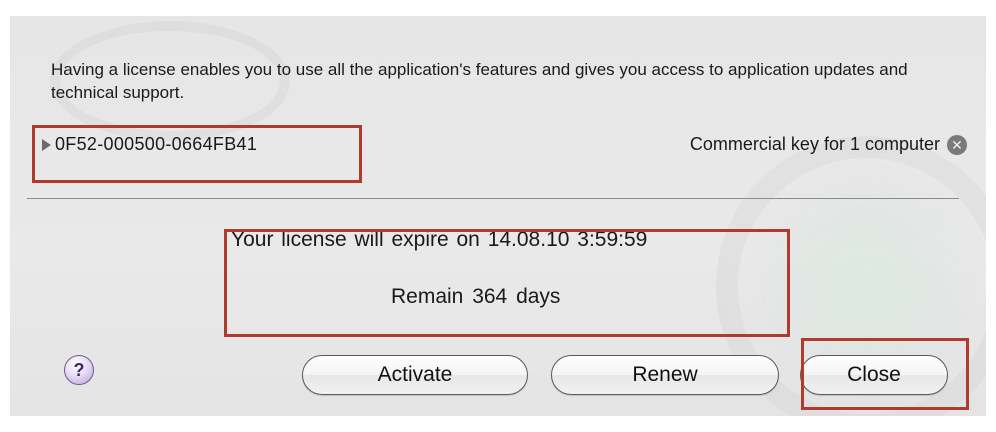 This screenshot has height=432, width=996. I want to click on highlight-expiration, so click(507, 283).